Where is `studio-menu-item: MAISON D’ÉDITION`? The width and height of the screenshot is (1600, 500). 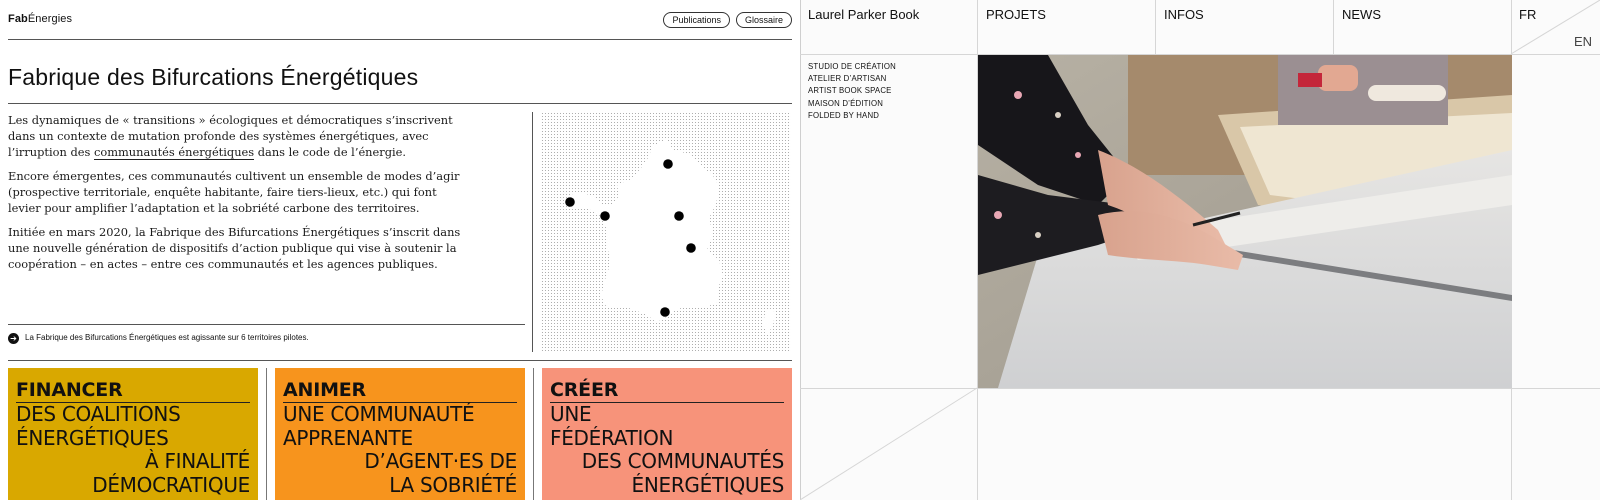 studio-menu-item: MAISON D’ÉDITION is located at coordinates (852, 104).